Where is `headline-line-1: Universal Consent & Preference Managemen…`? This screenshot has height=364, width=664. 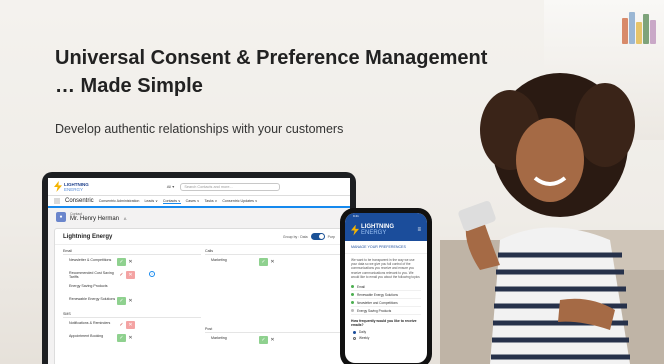
headline-line-1: Universal Consent & Preference Managemen… is located at coordinates (271, 58).